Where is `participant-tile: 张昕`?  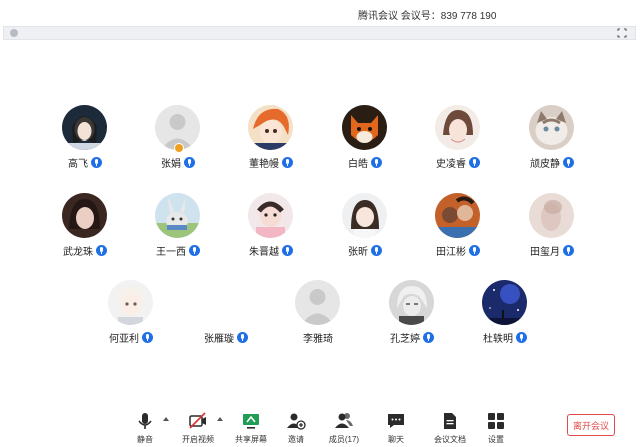 participant-tile: 张昕 is located at coordinates (365, 228).